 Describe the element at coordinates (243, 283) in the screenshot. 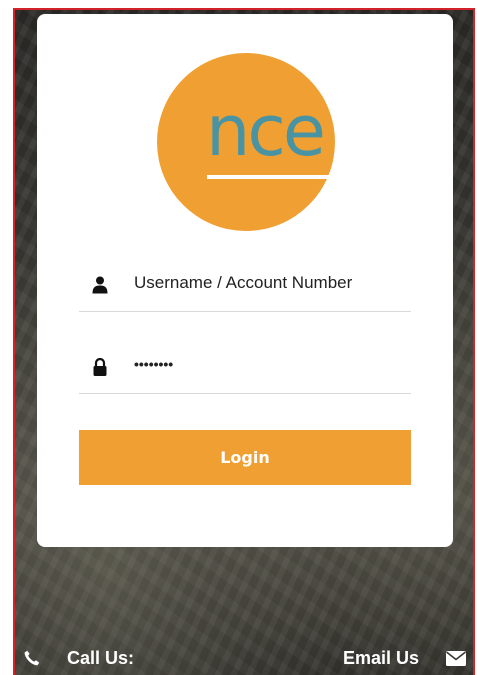

I see `username-input: Username / Account Number` at that location.